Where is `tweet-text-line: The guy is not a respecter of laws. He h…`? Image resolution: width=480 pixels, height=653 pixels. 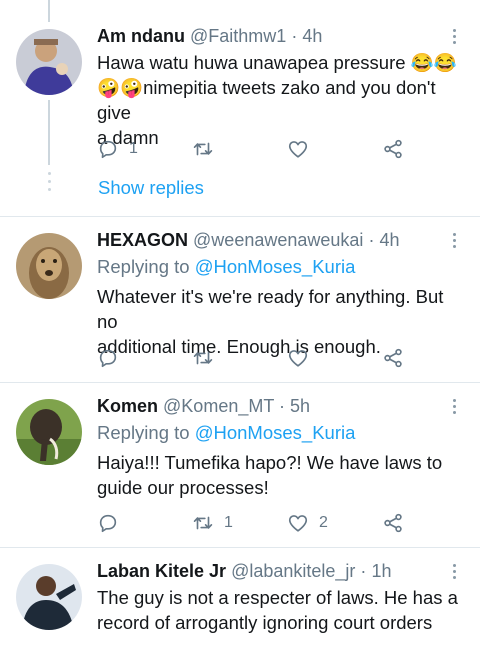 tweet-text-line: The guy is not a respecter of laws. He h… is located at coordinates (277, 597).